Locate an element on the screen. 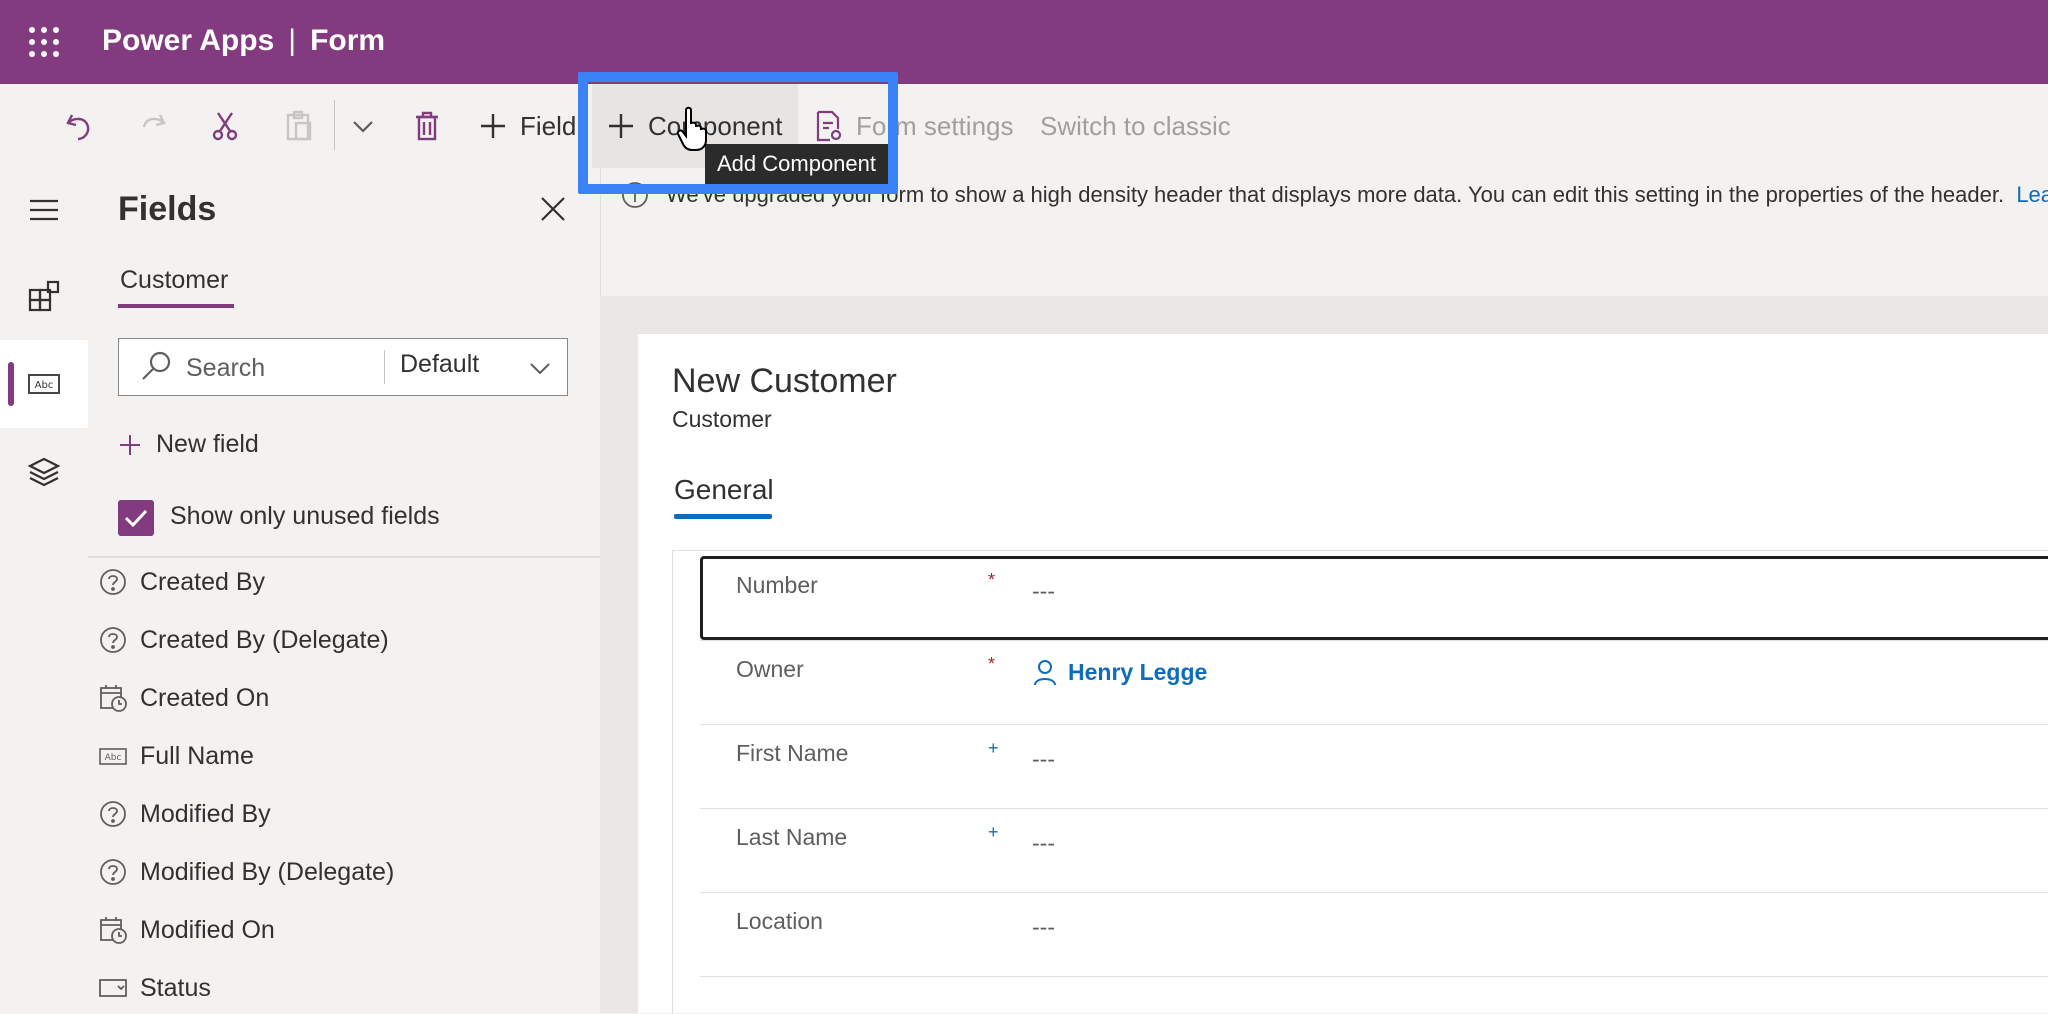 This screenshot has width=2048, height=1014. field-list-item: Created By (Delegate) is located at coordinates (243, 640).